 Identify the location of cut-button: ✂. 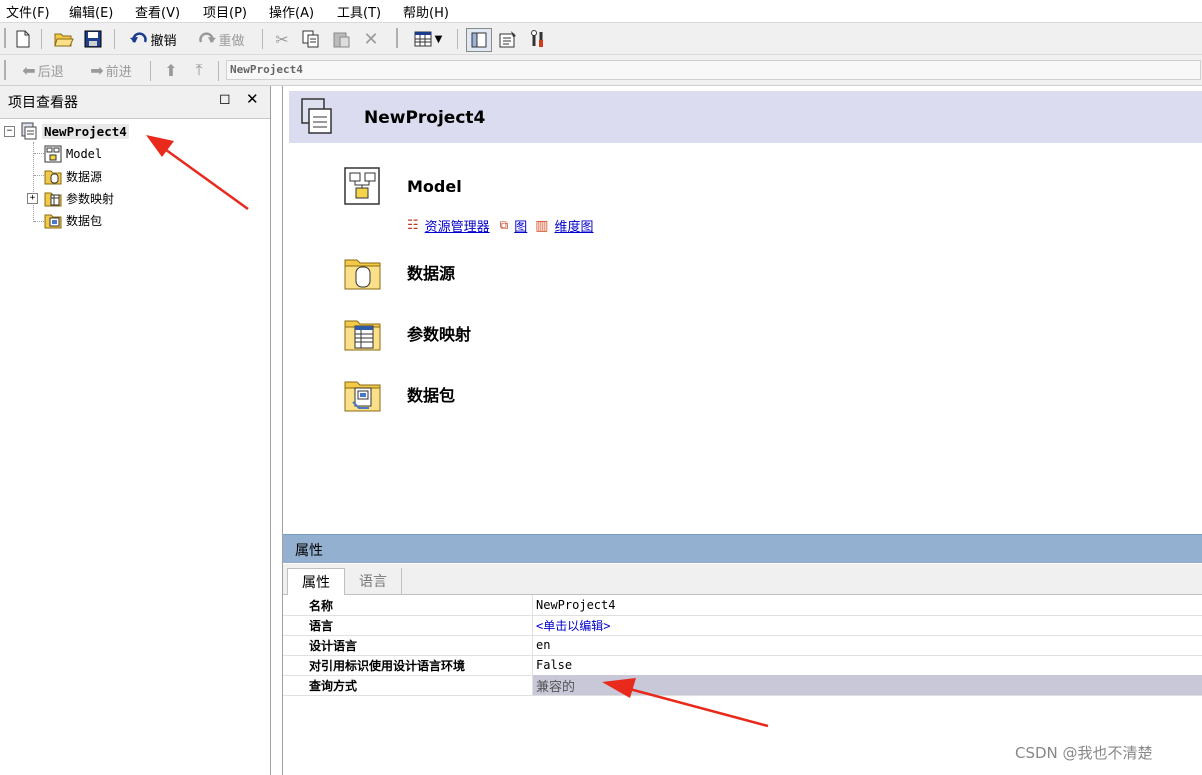
(282, 39).